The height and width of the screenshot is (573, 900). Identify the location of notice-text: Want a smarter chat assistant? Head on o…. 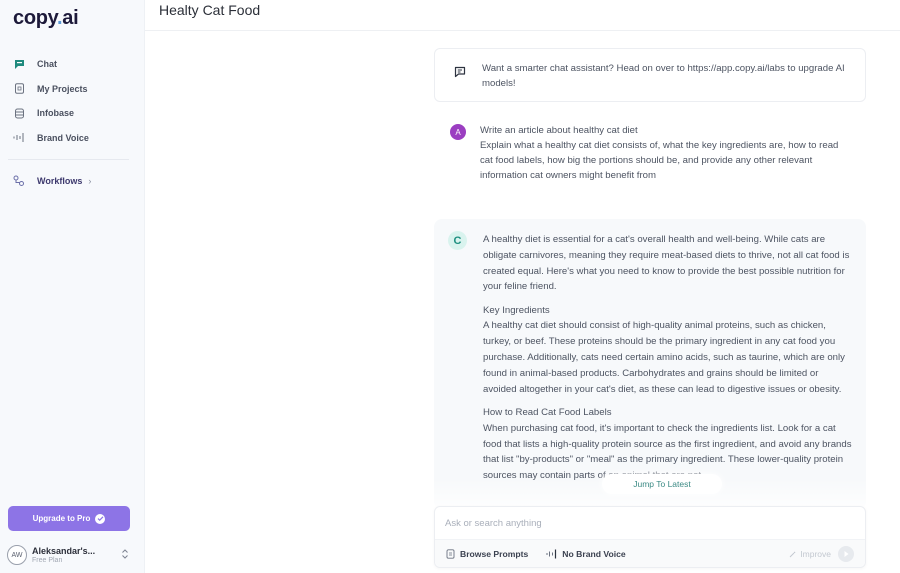
(663, 76).